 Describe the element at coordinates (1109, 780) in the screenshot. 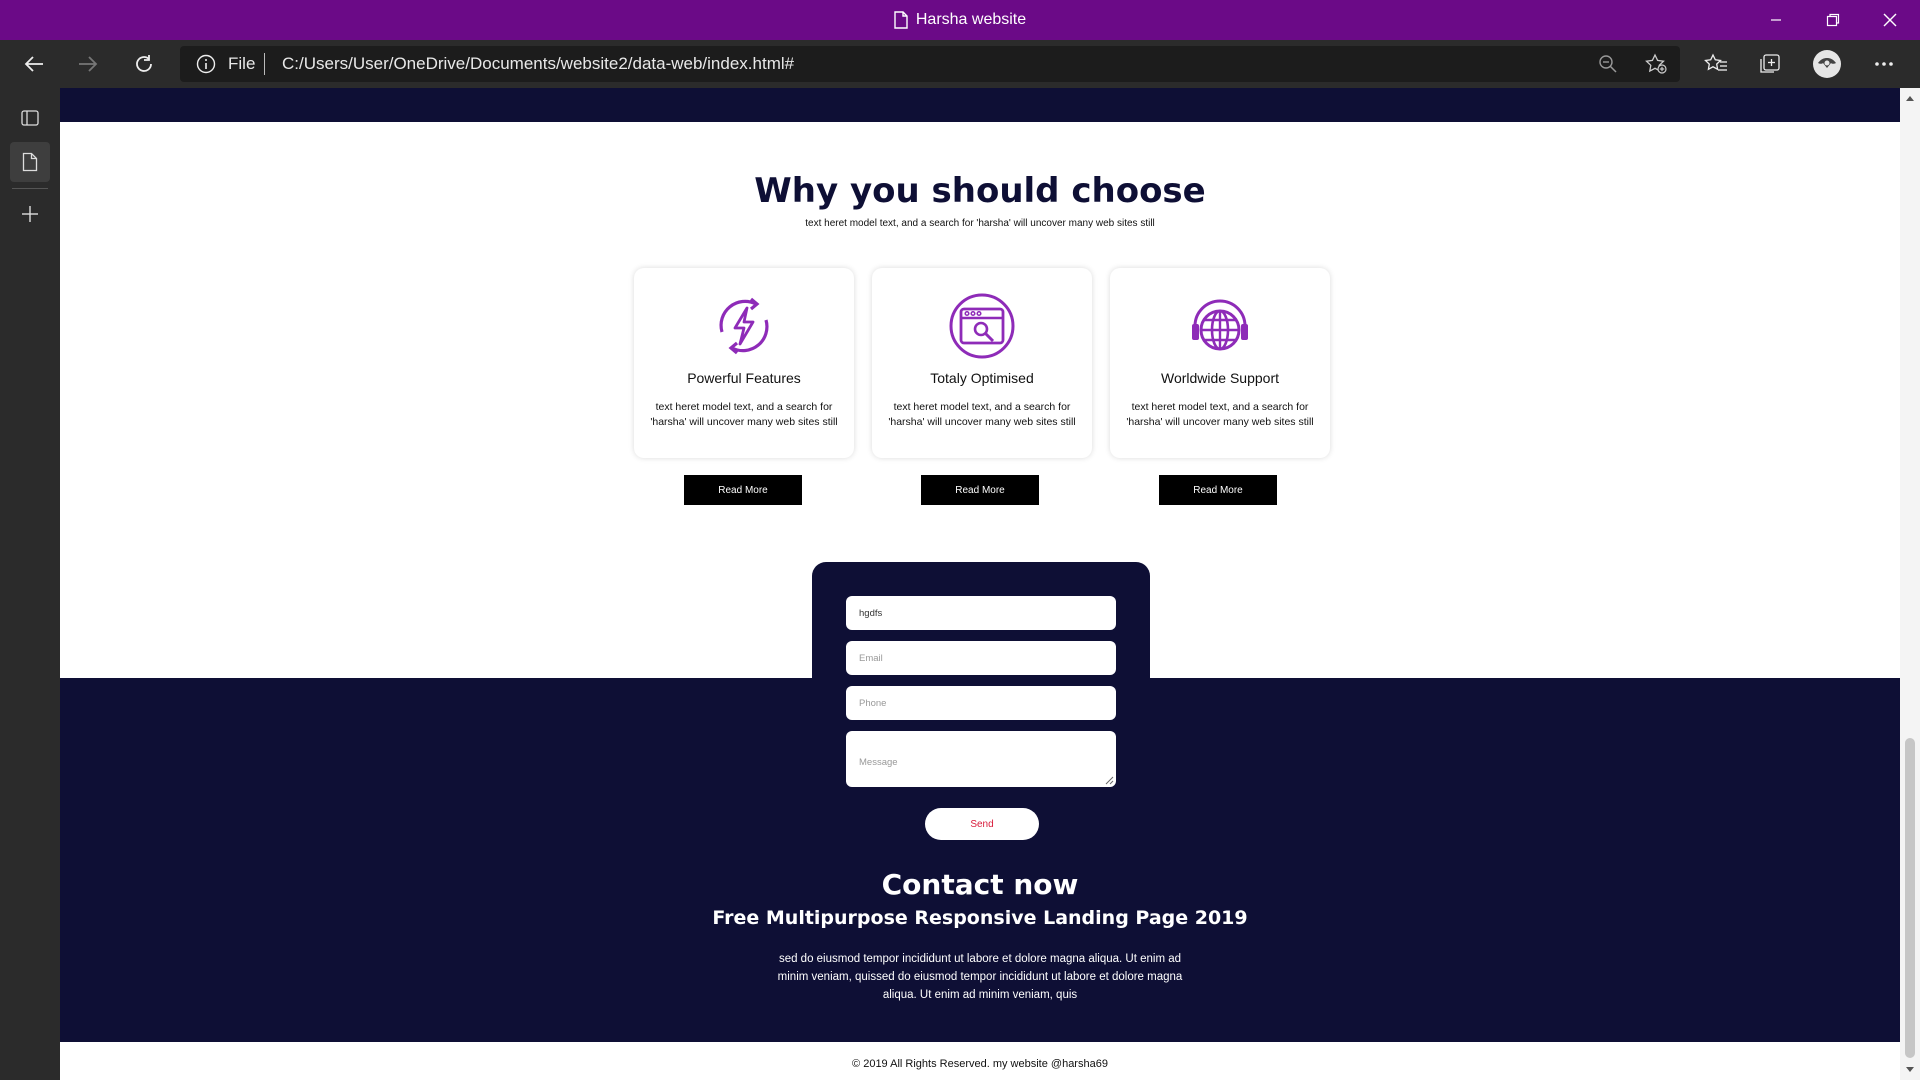

I see `resize-grip-icon` at that location.